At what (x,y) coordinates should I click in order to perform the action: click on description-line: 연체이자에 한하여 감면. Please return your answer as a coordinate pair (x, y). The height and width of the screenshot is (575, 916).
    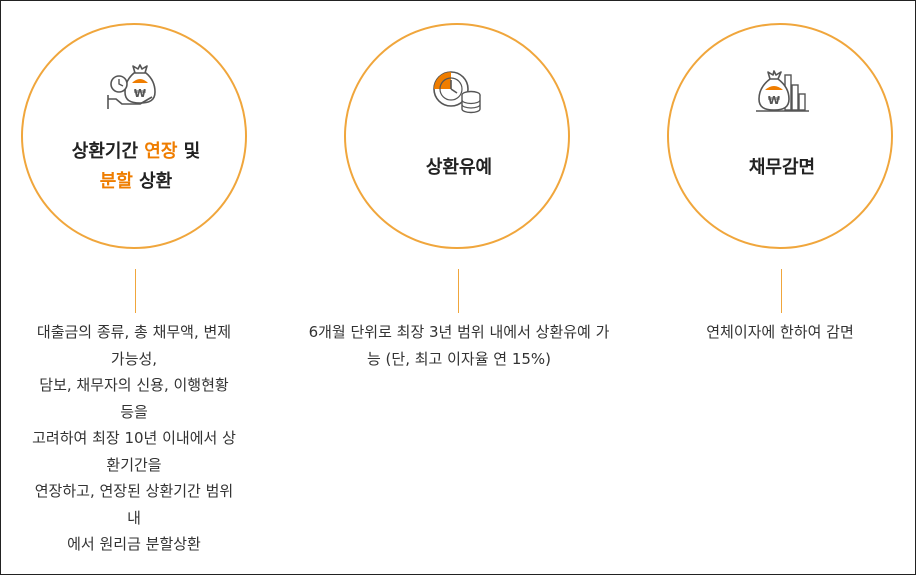
    Looking at the image, I should click on (780, 332).